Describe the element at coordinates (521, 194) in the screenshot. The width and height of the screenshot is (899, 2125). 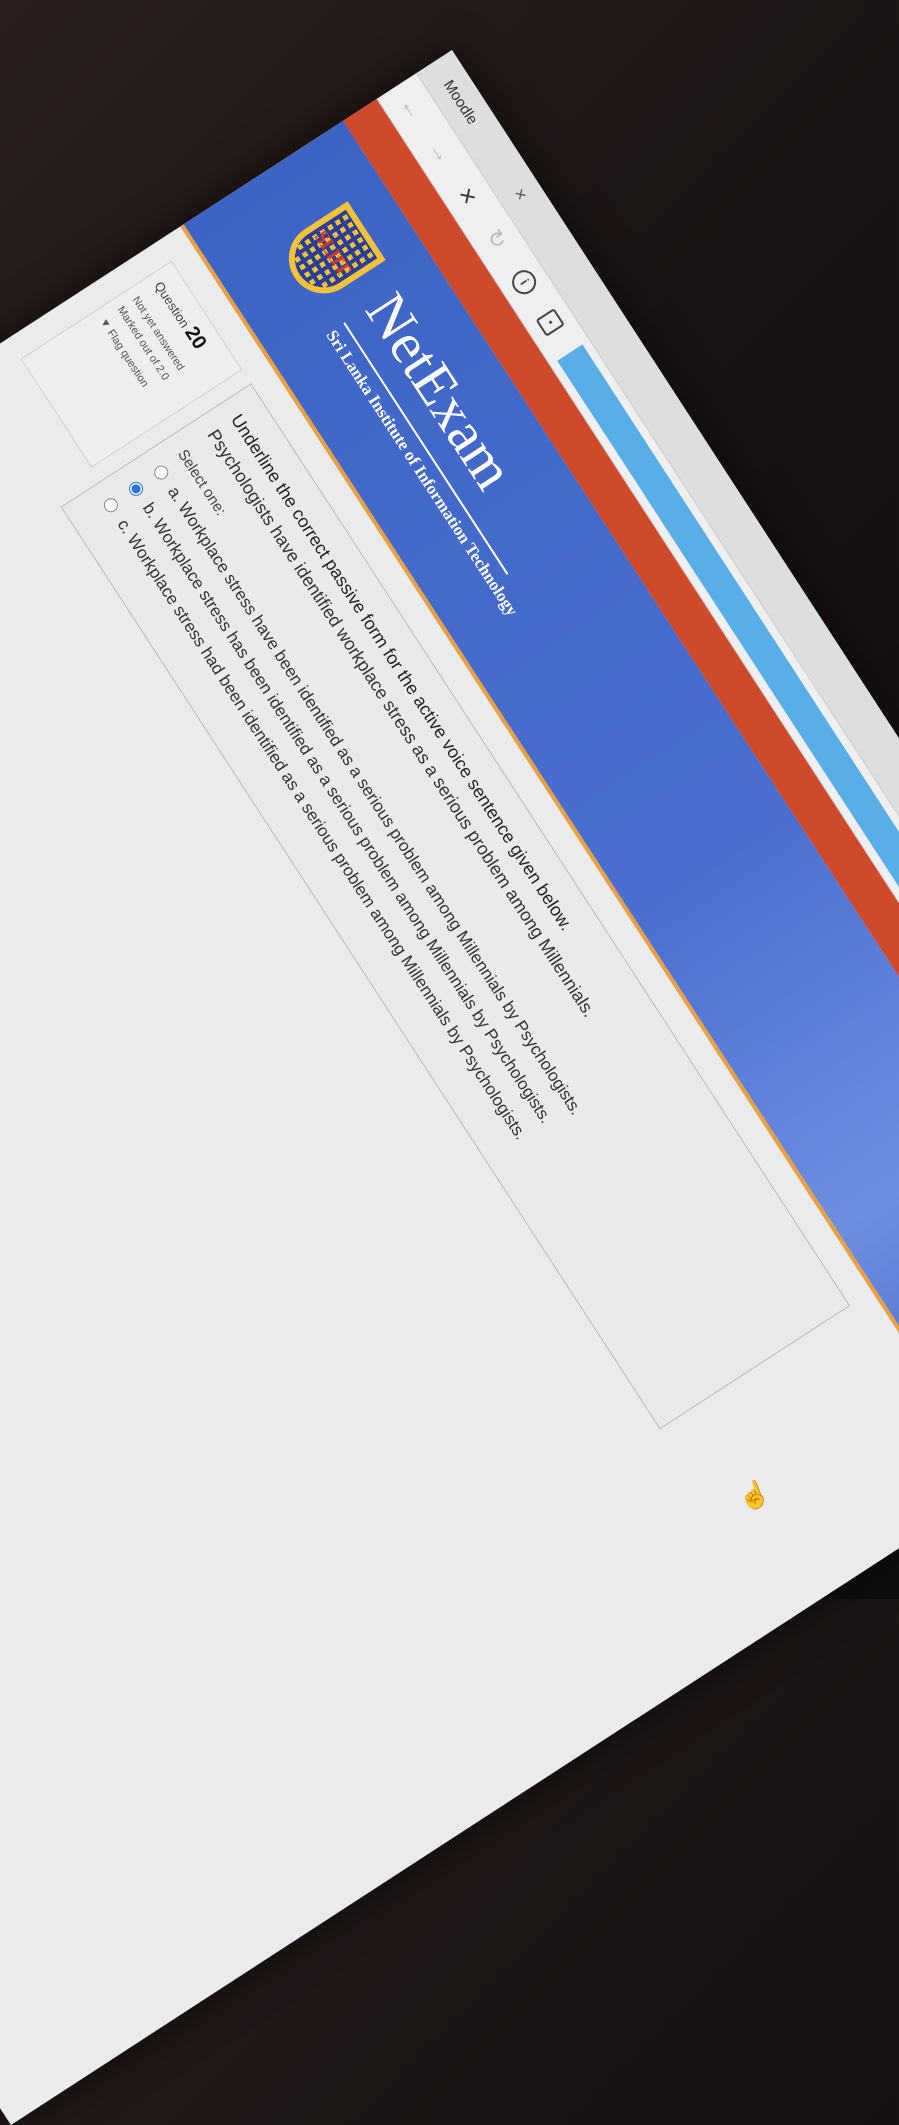
I see `tab-close-icon: ×` at that location.